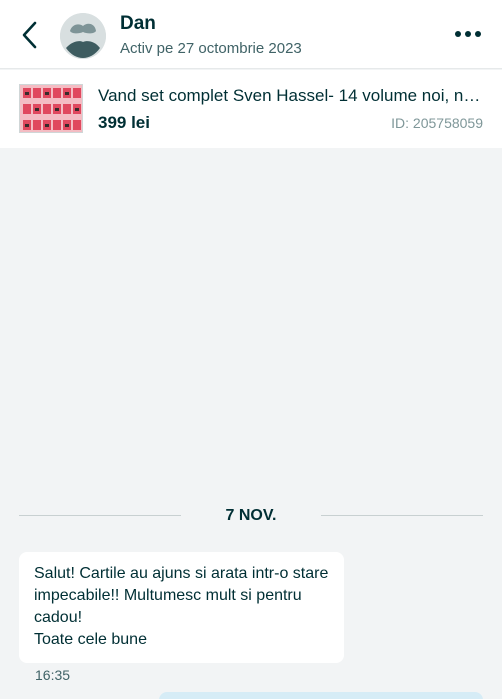 The width and height of the screenshot is (502, 699). I want to click on more-options-button, so click(468, 34).